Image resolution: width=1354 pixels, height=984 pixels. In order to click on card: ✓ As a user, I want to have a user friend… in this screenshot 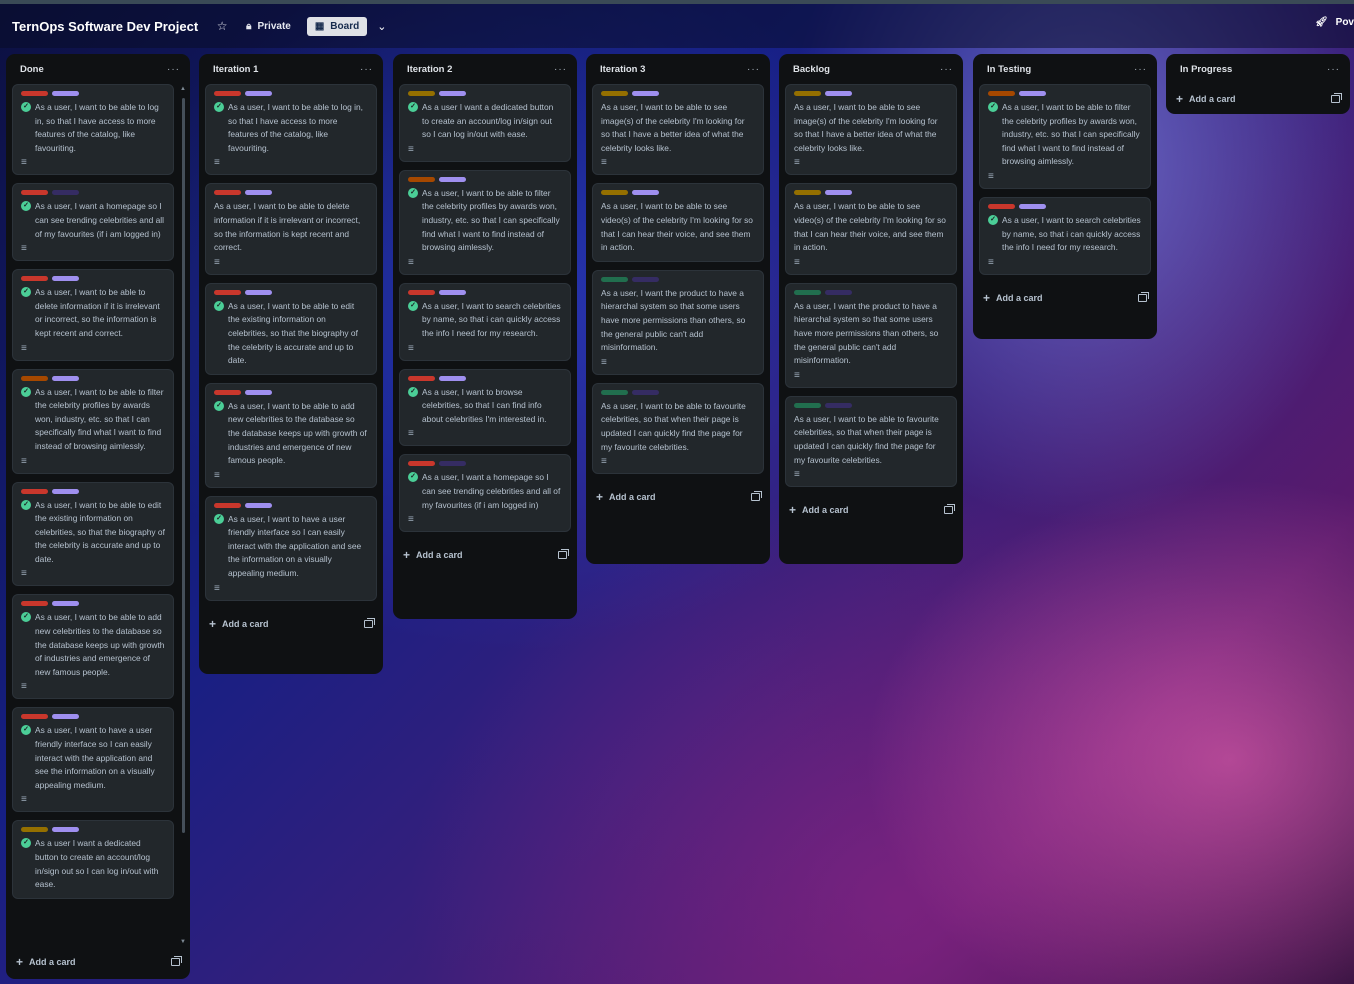, I will do `click(291, 548)`.